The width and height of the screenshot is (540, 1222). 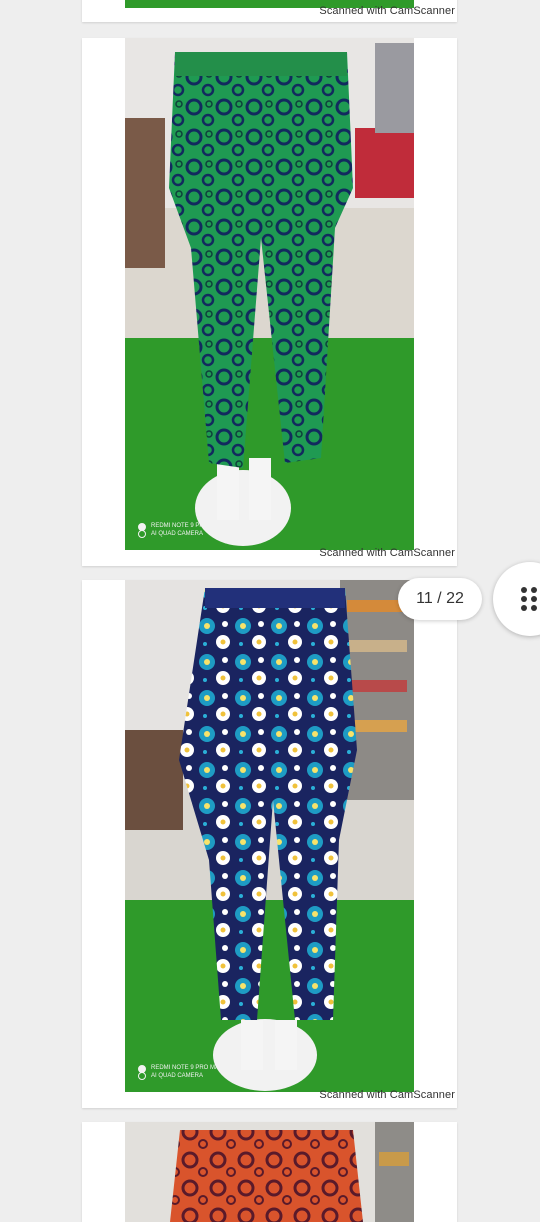 What do you see at coordinates (516, 599) in the screenshot?
I see `page-grid-button` at bounding box center [516, 599].